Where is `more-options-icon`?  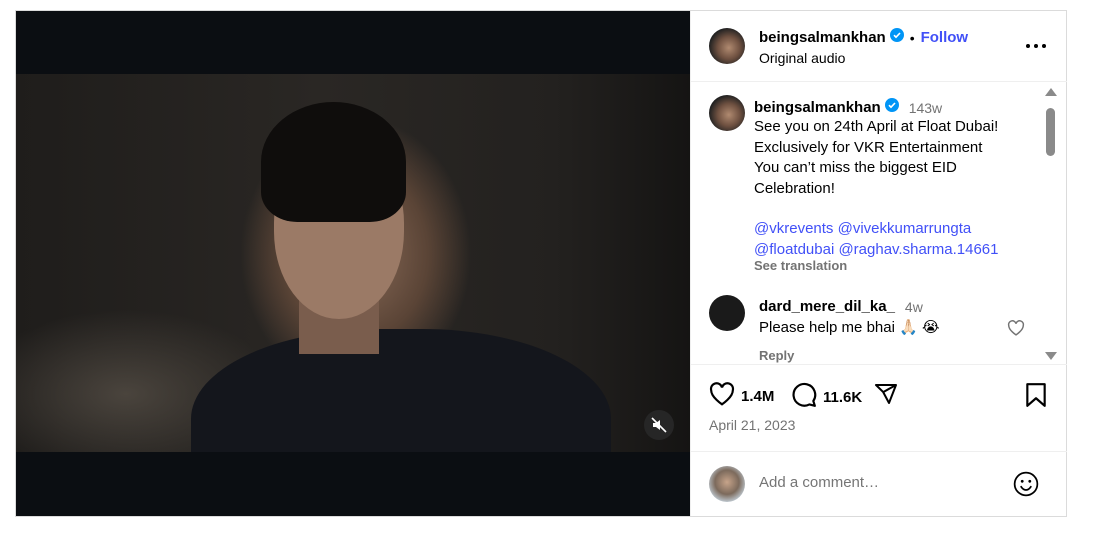
more-options-icon is located at coordinates (1036, 46).